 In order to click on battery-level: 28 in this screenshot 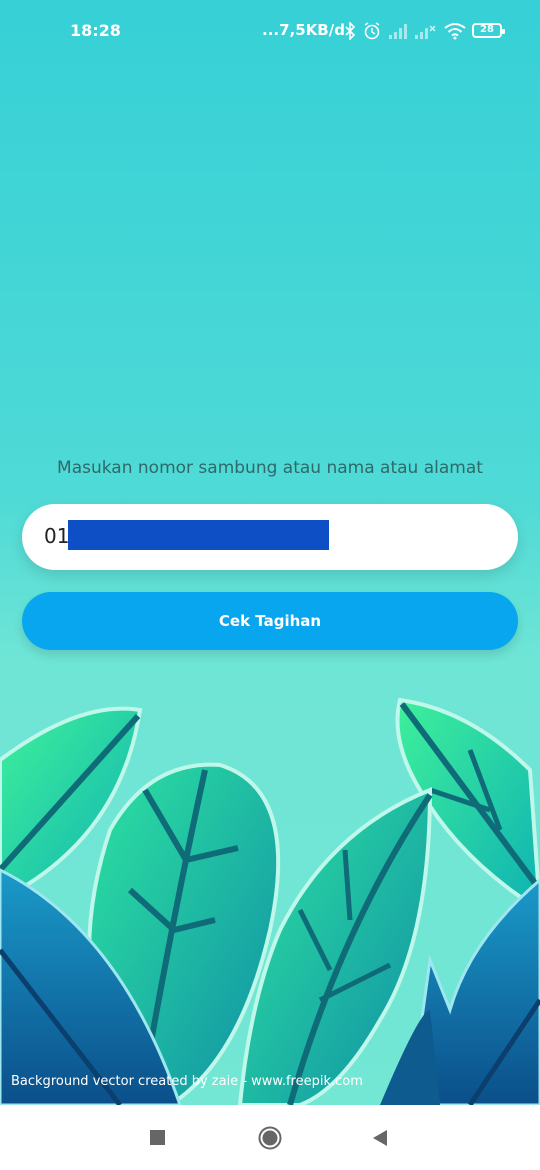, I will do `click(487, 29)`.